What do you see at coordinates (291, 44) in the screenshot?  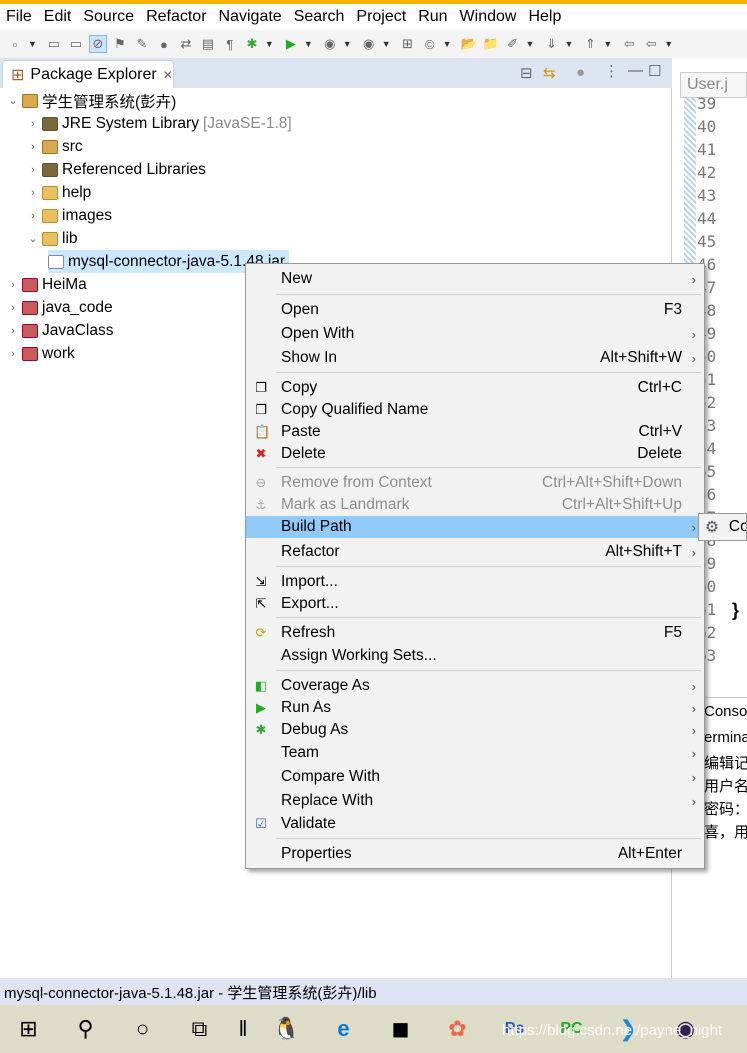 I see `run-icon: ▶` at bounding box center [291, 44].